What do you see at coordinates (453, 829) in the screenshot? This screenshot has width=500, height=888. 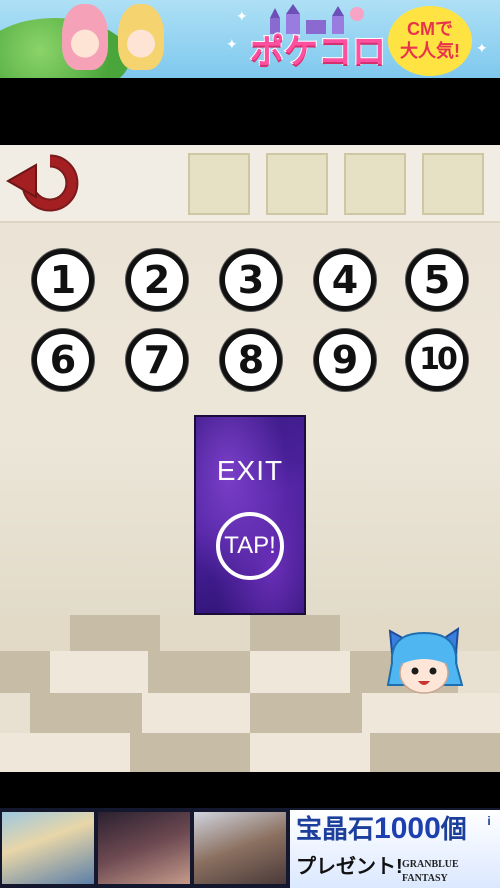 I see `ad-promo-suffix: 個` at bounding box center [453, 829].